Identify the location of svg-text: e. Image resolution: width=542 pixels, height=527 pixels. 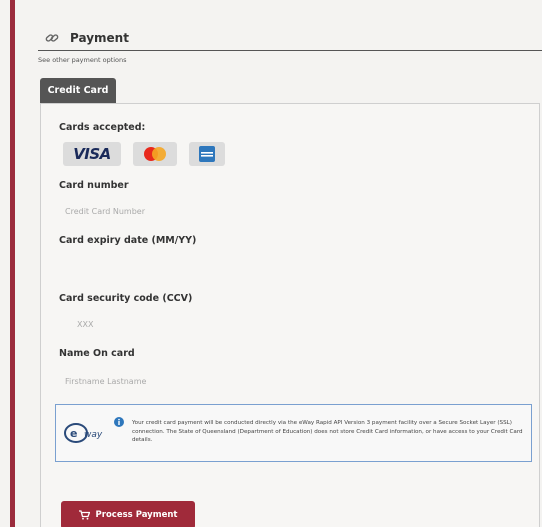
(73, 433).